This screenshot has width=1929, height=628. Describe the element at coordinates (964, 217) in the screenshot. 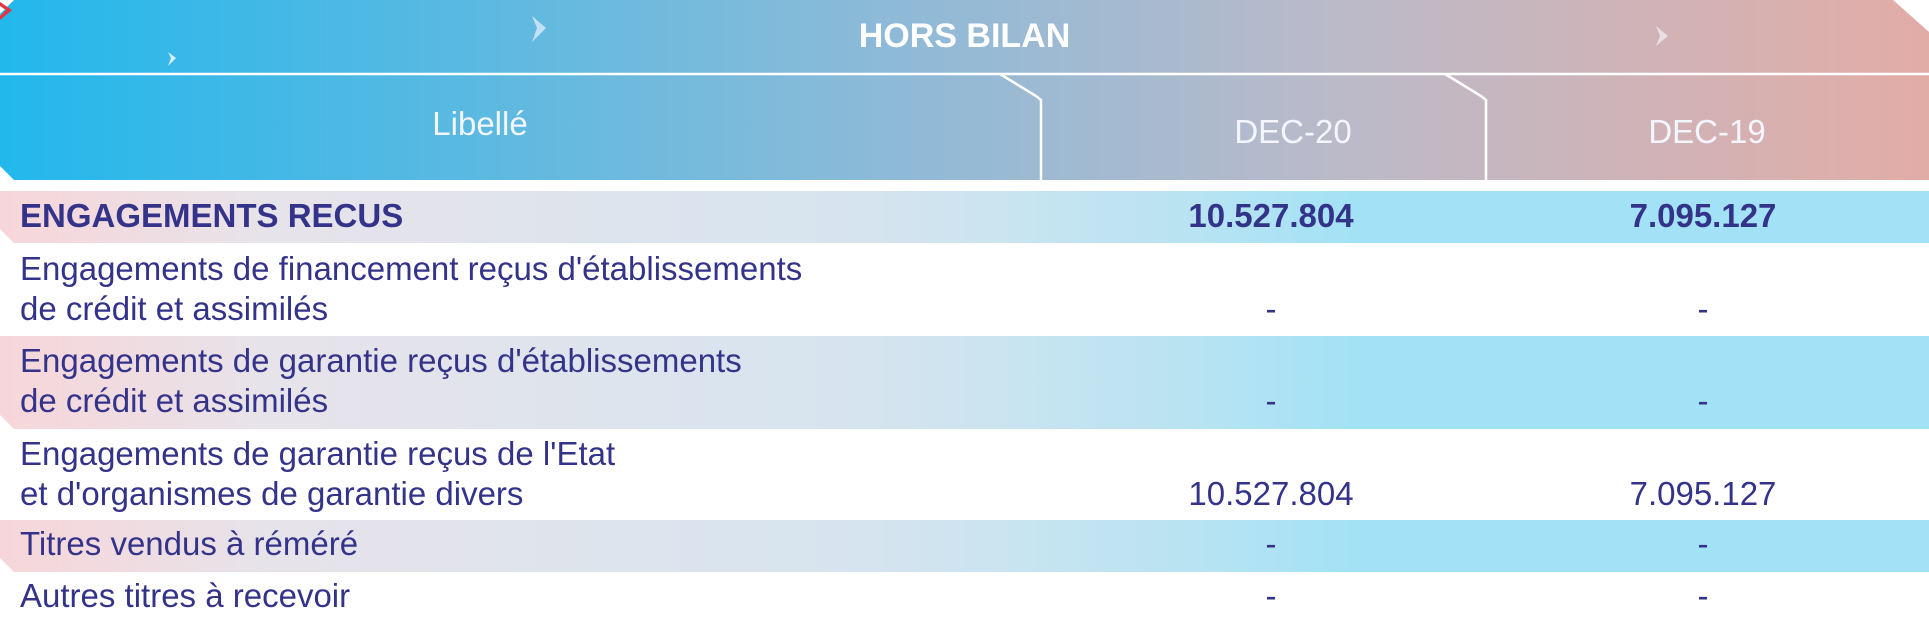

I see `table-row: ENGAGEMENTS RECUS 10.527.804 7.095.127` at that location.